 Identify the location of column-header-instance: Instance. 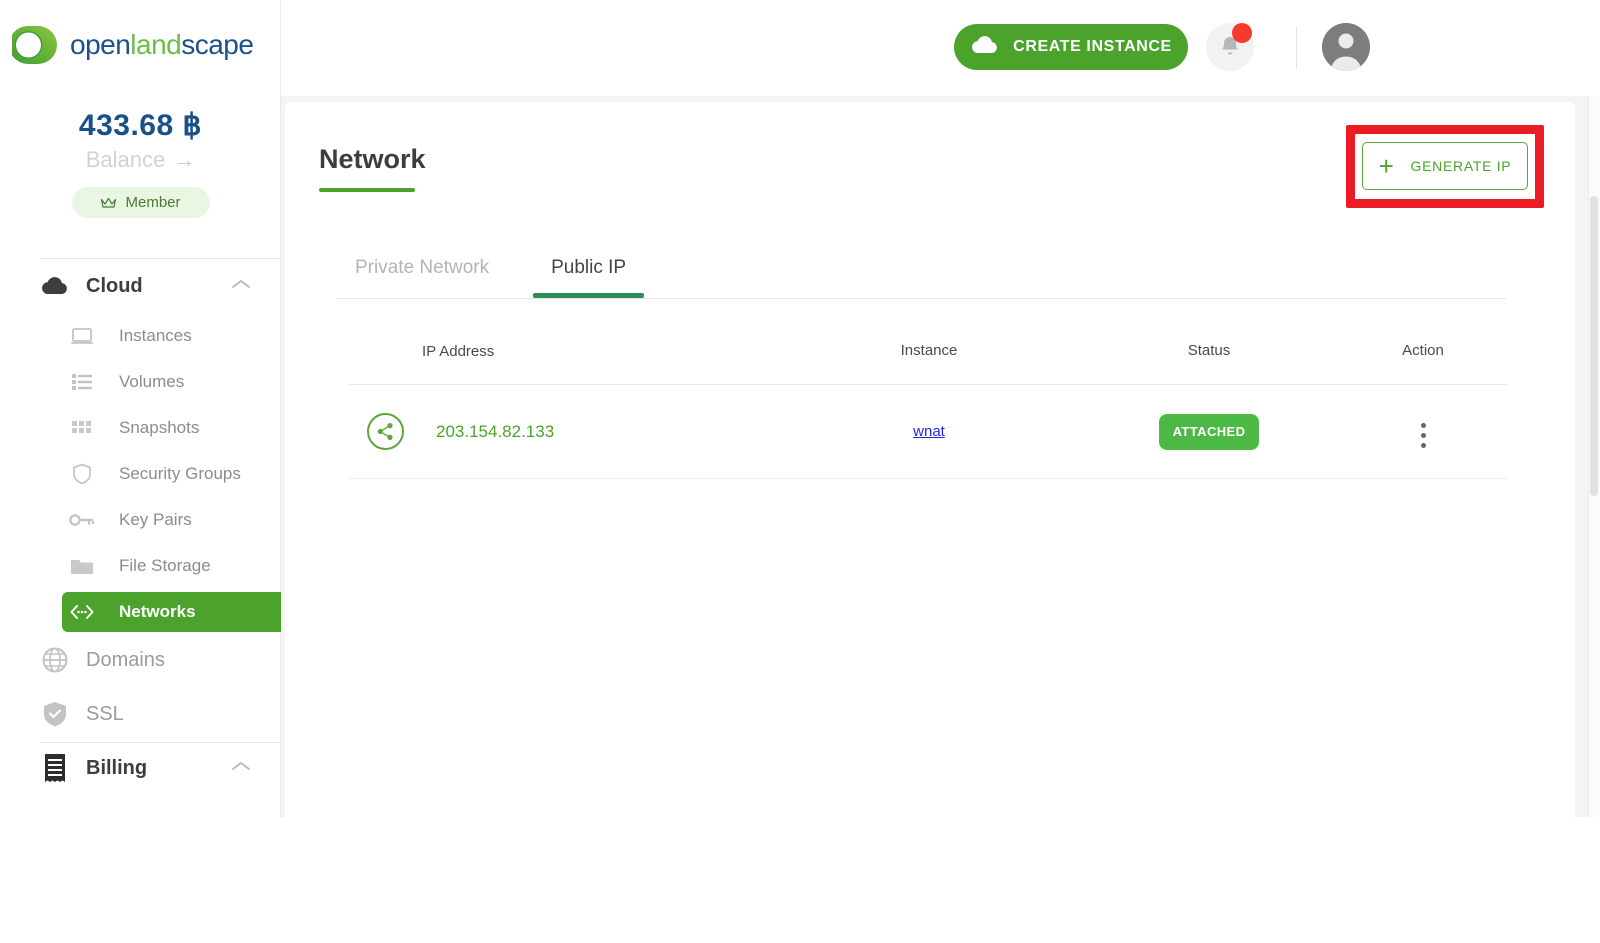
(929, 350).